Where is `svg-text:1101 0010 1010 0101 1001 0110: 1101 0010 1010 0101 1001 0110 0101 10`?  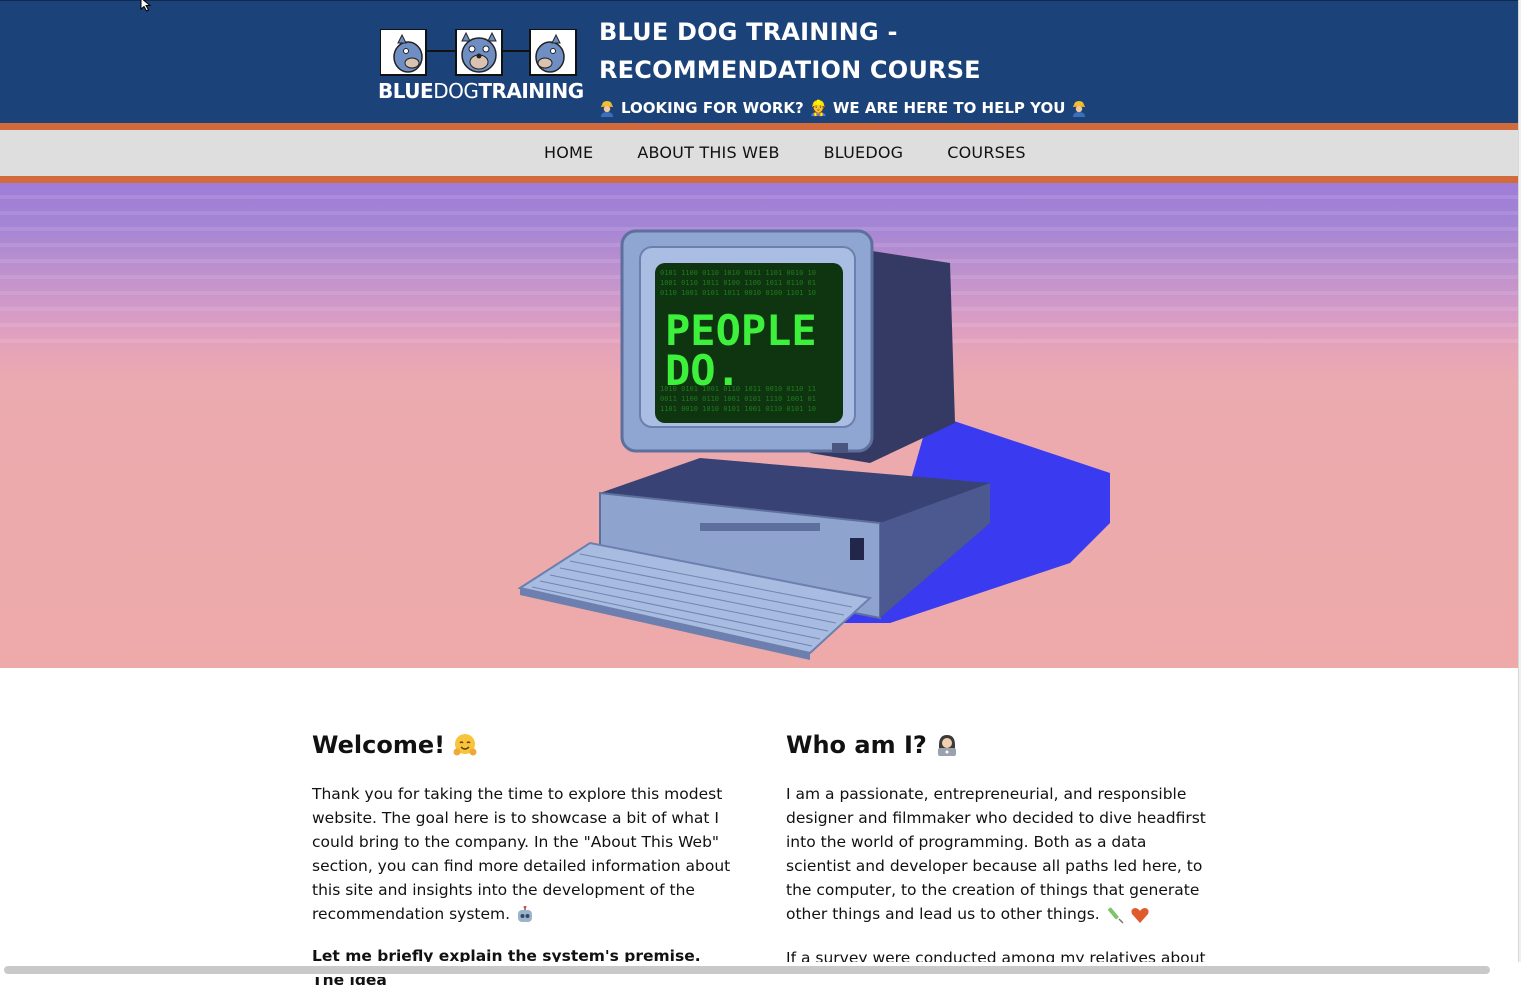
svg-text:1101 0010 1010 0101 1001 0110: 1101 0010 1010 0101 1001 0110 0101 10 is located at coordinates (738, 409).